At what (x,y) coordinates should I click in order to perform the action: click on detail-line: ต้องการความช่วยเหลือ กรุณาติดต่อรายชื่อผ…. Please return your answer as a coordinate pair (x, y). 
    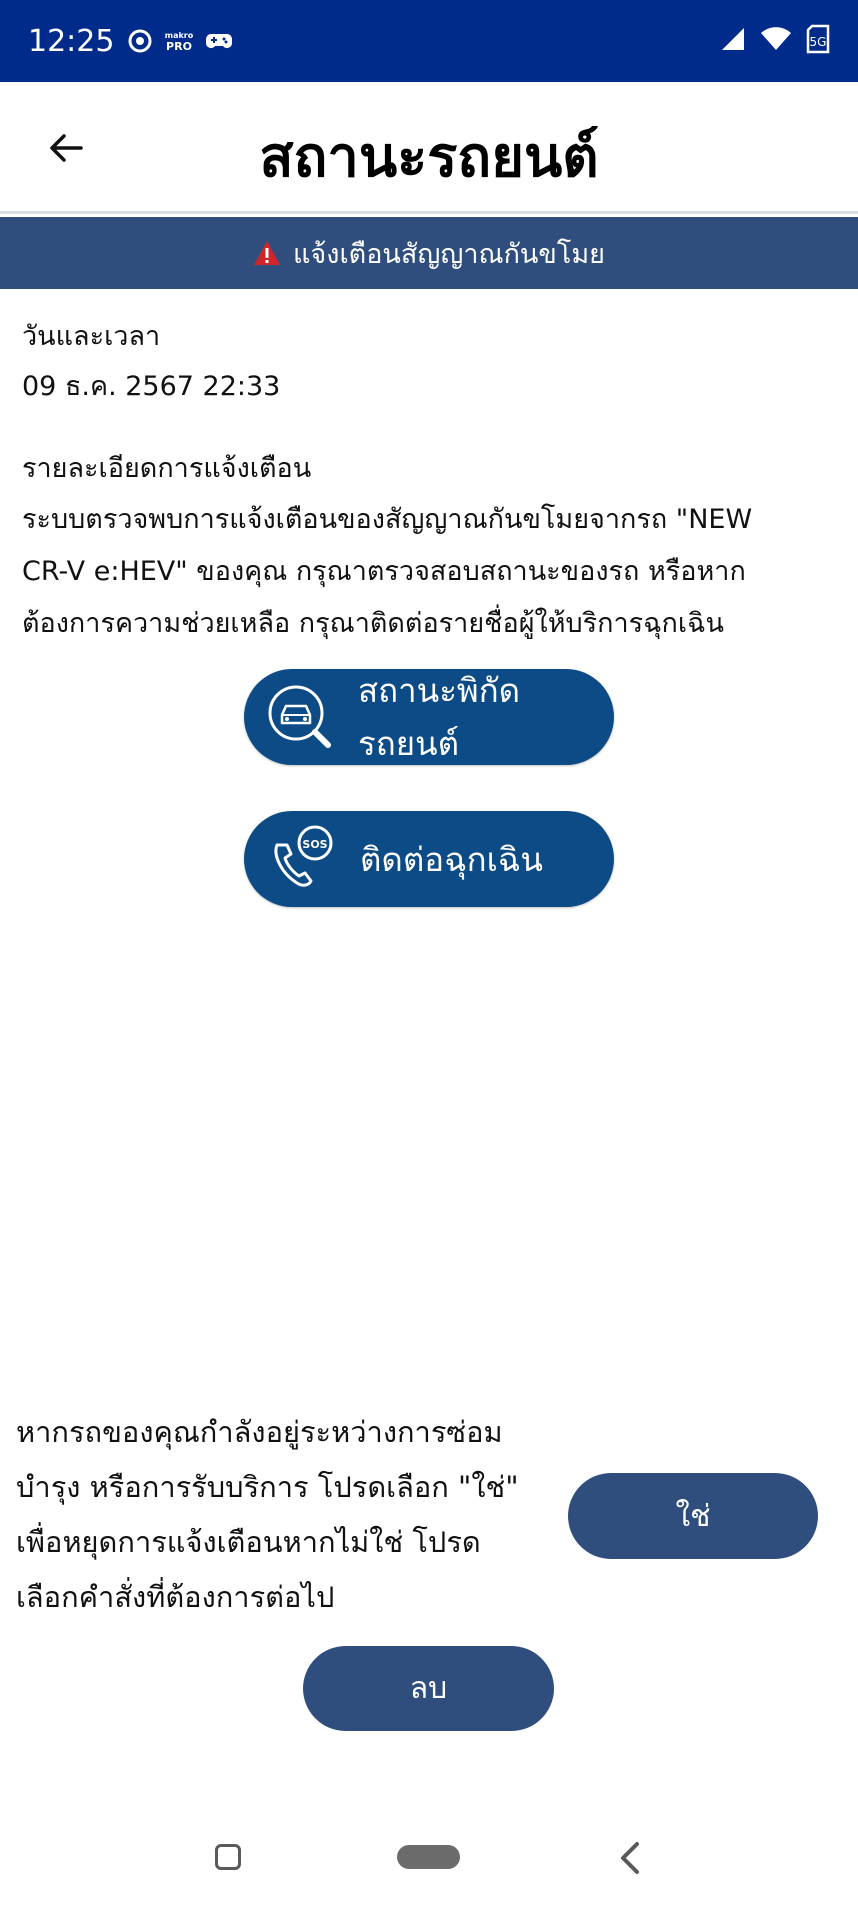
    Looking at the image, I should click on (373, 623).